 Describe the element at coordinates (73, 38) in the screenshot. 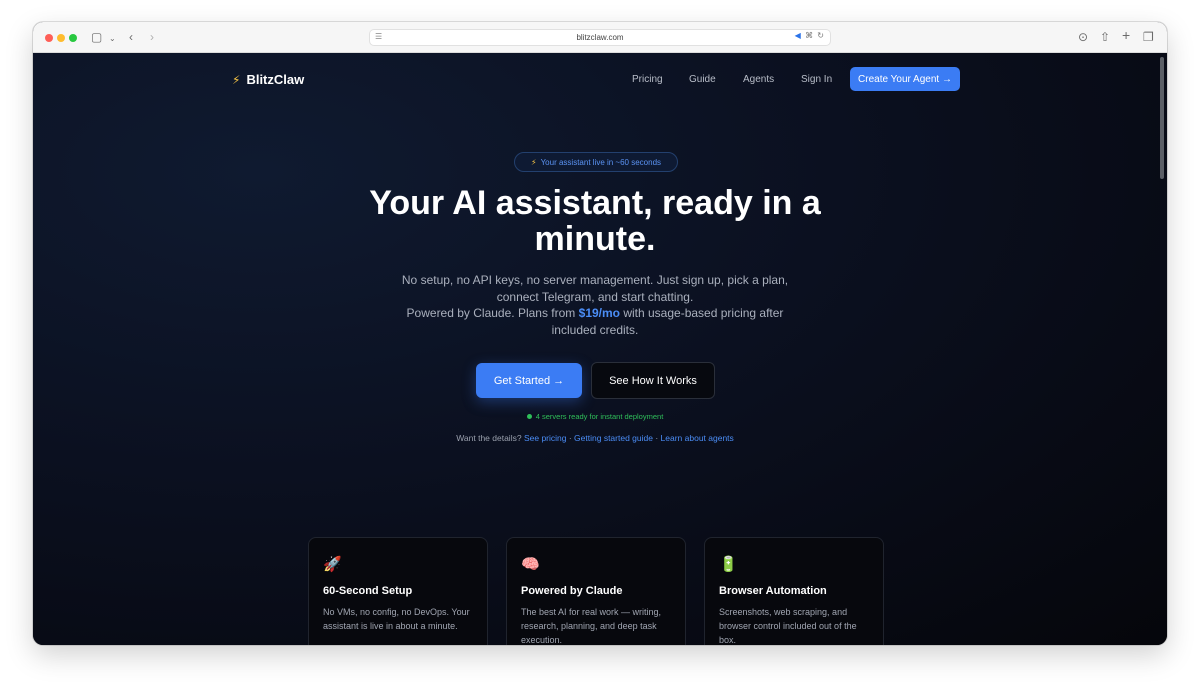

I see `zoom-window-button` at that location.